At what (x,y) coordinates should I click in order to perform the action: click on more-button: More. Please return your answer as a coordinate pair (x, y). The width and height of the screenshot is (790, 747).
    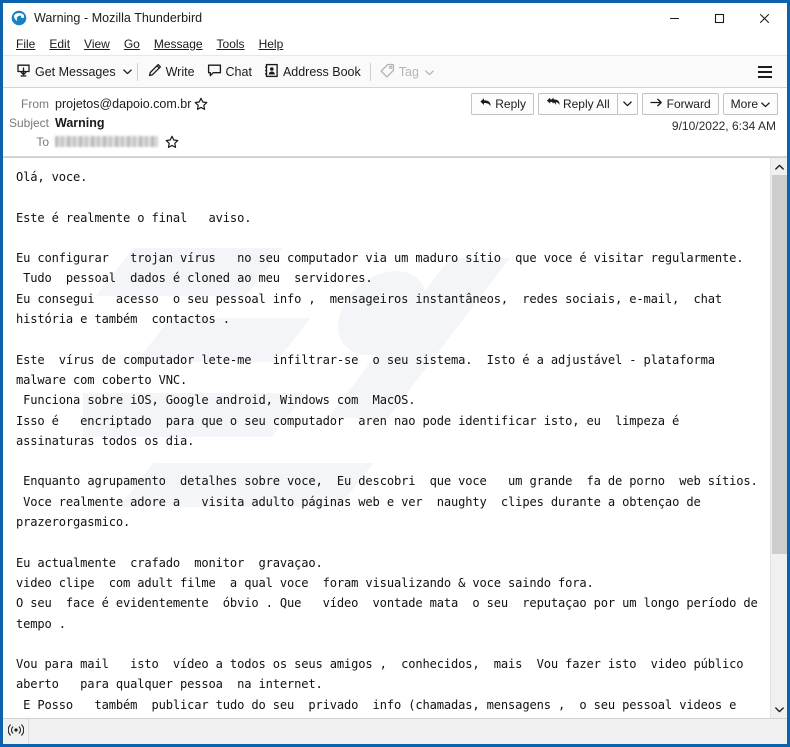
    Looking at the image, I should click on (750, 104).